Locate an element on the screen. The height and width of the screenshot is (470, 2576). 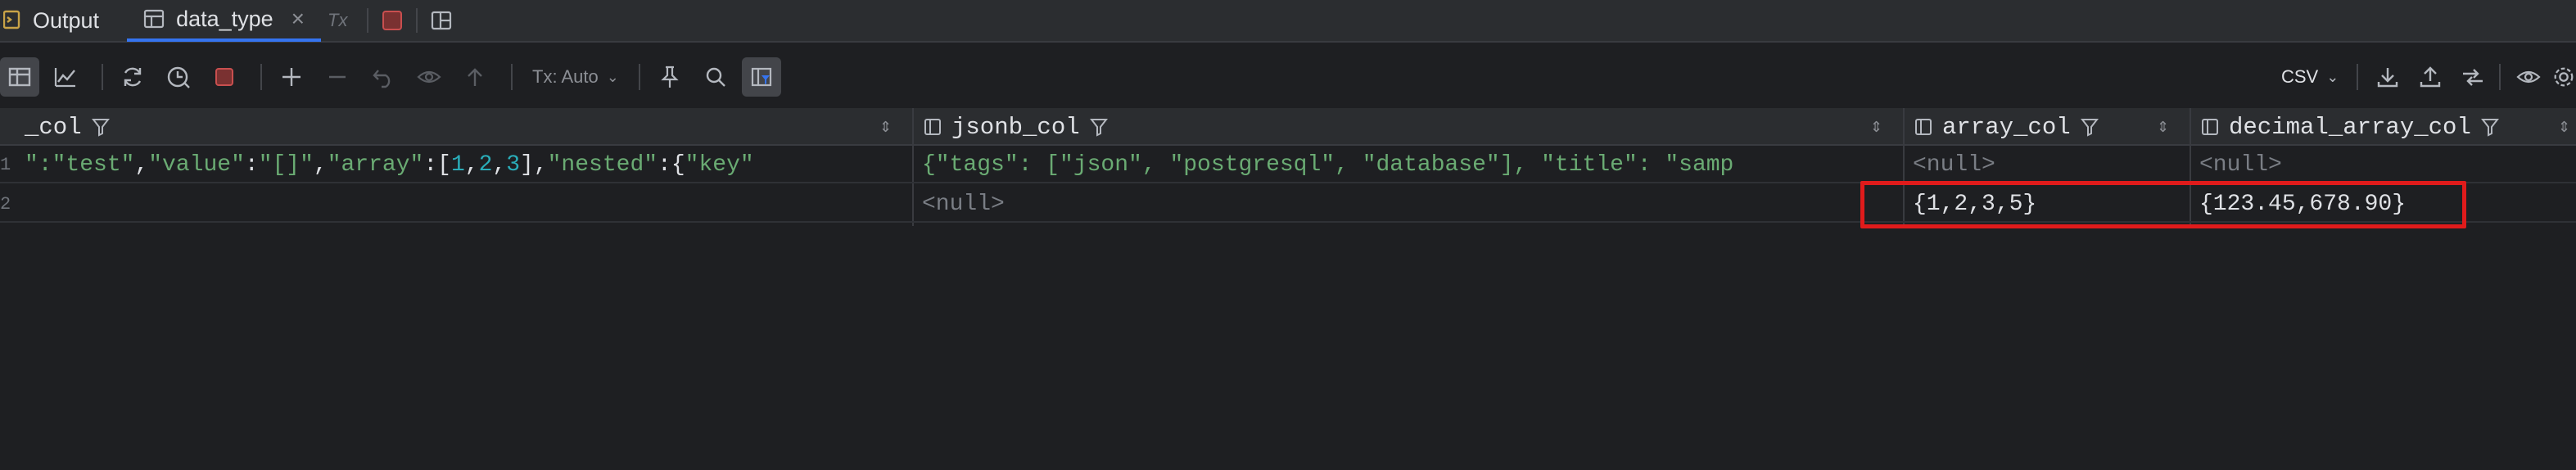
download-icon is located at coordinates (2387, 78).